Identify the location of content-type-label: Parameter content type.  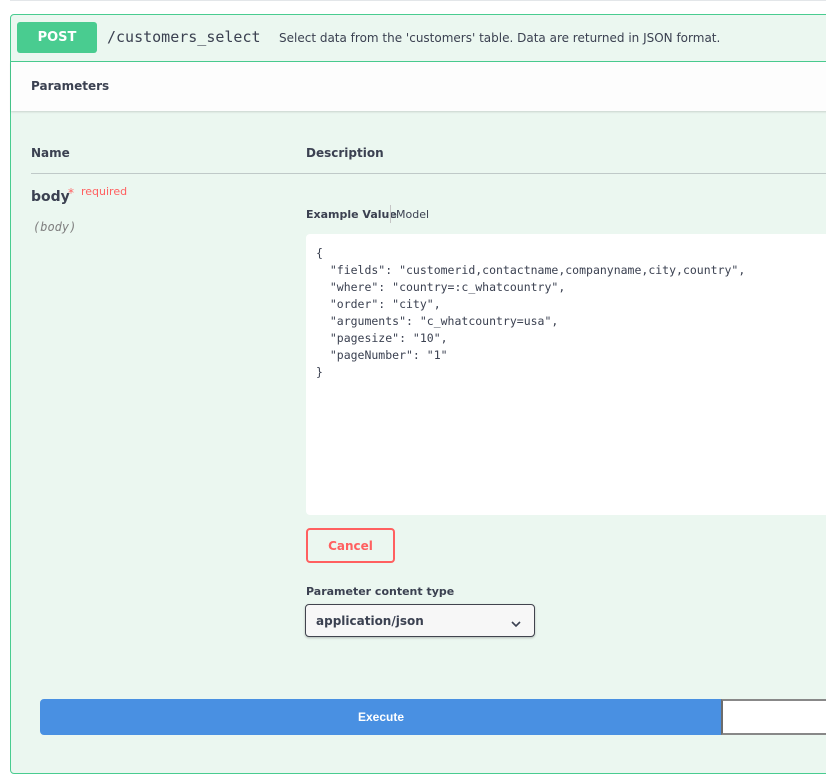
(380, 591).